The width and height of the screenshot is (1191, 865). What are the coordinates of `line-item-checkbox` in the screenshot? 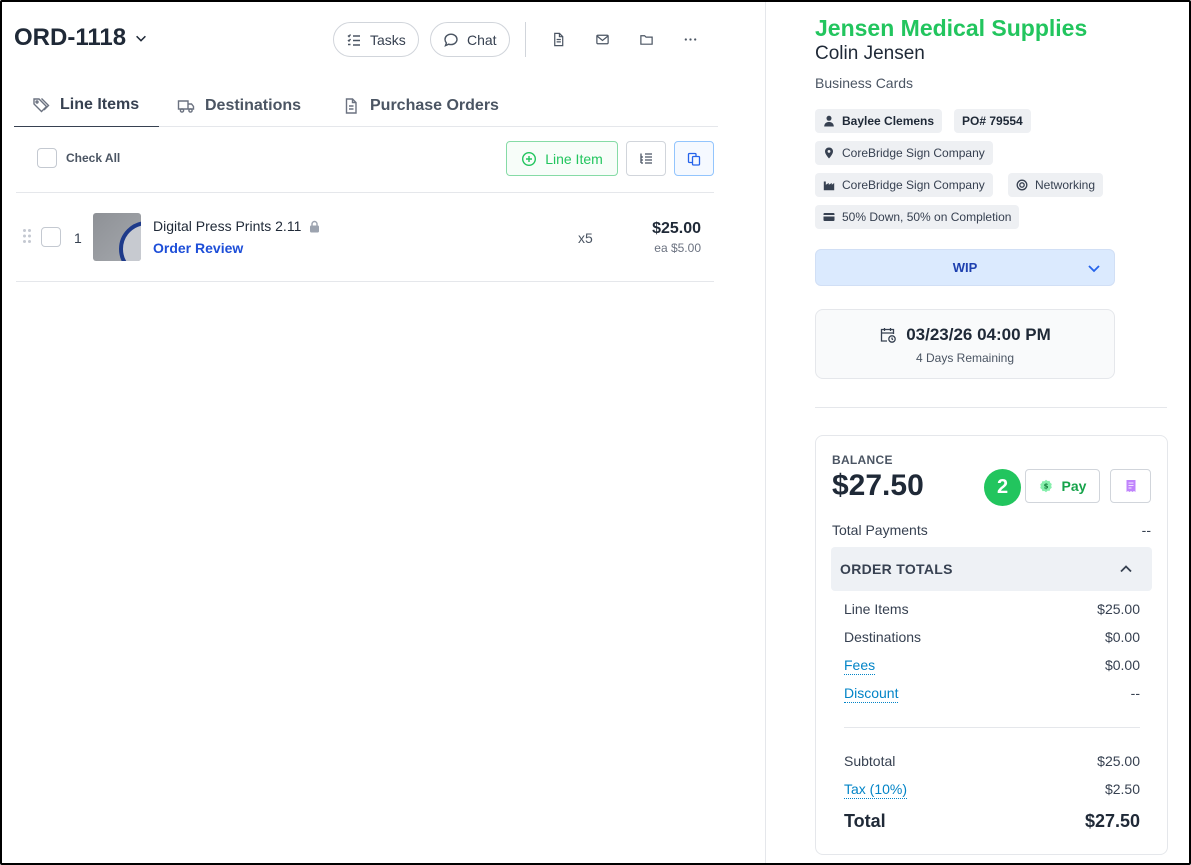 It's located at (51, 237).